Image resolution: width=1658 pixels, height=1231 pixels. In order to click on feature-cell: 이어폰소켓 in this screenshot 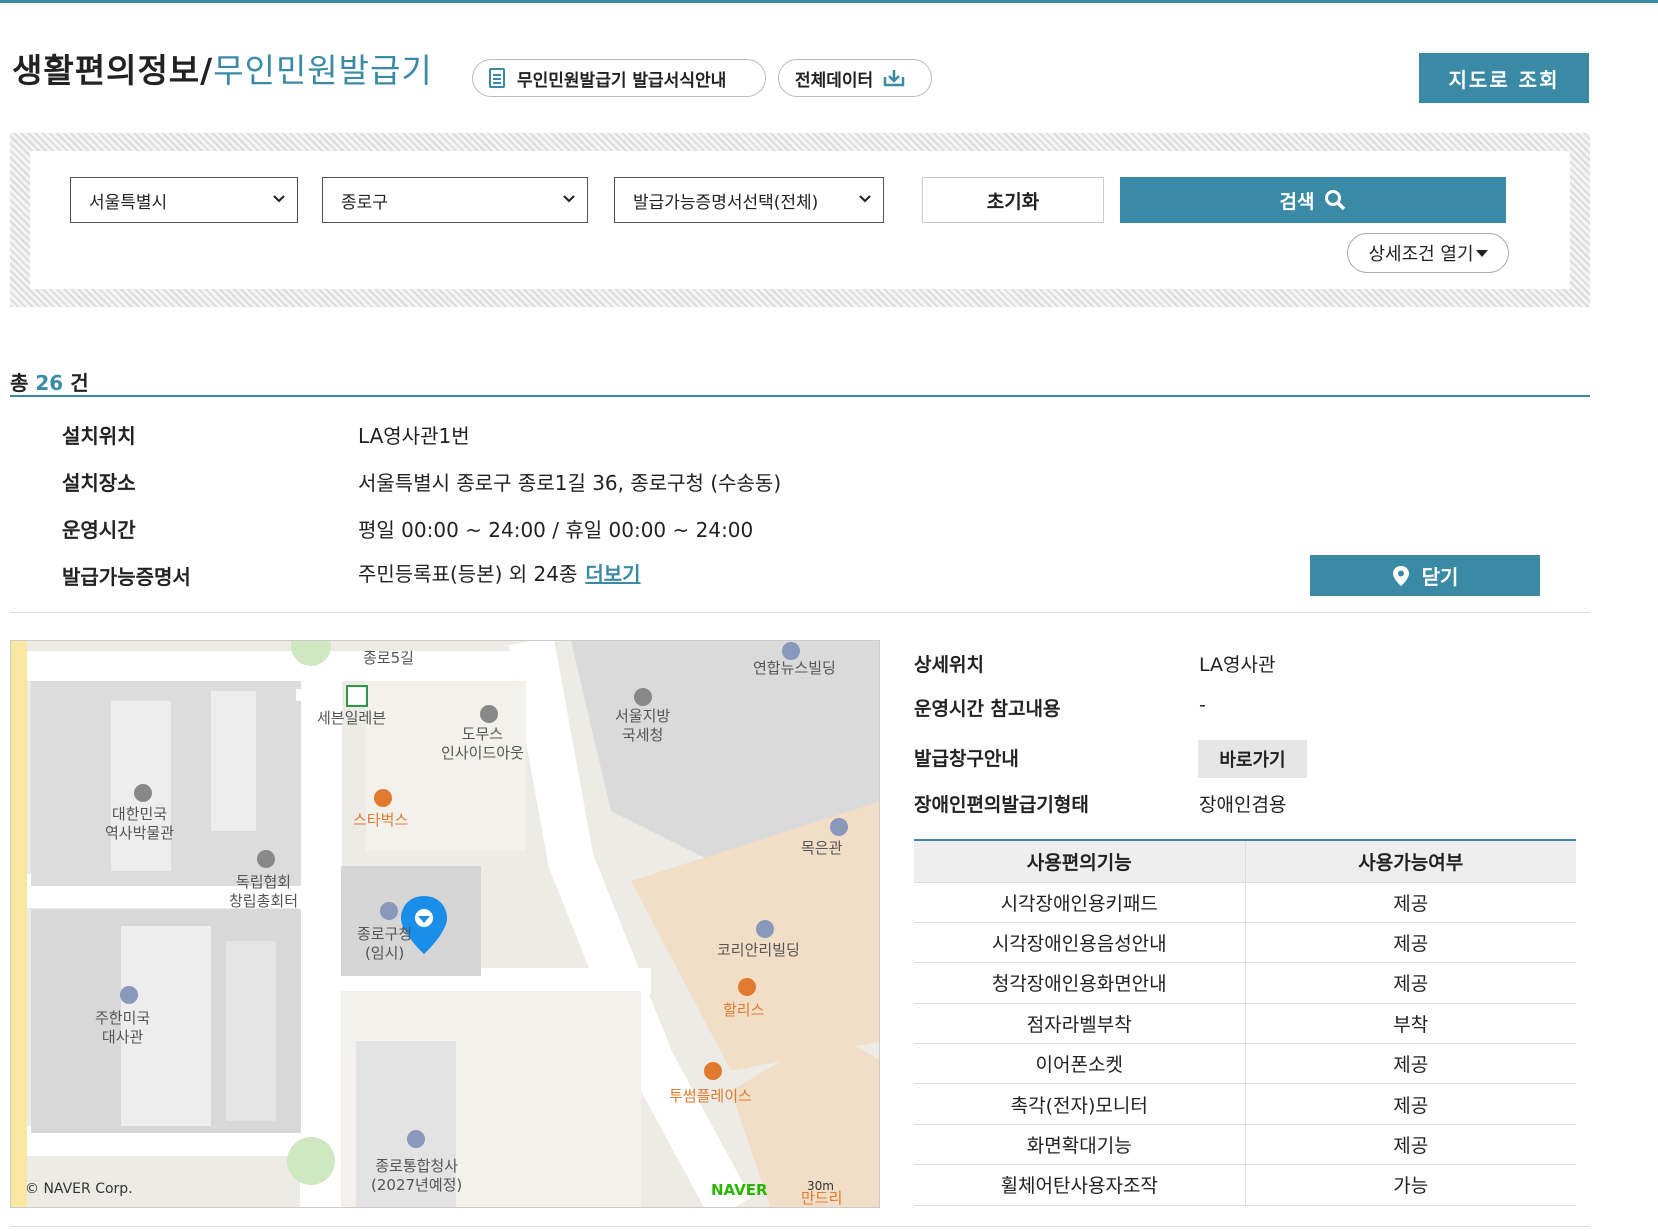, I will do `click(1080, 1064)`.